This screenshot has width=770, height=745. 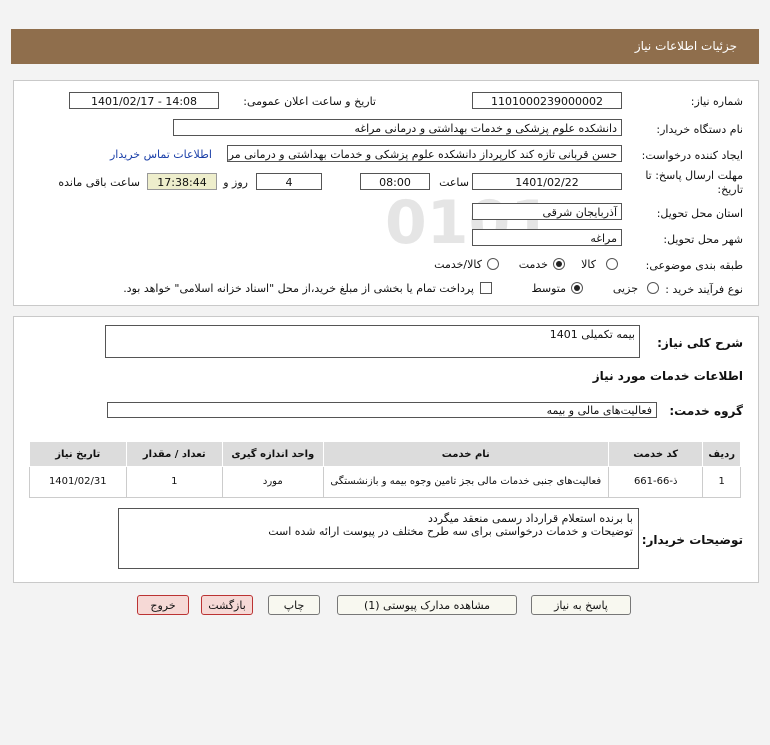 I want to click on city-field: مراغه, so click(x=547, y=237).